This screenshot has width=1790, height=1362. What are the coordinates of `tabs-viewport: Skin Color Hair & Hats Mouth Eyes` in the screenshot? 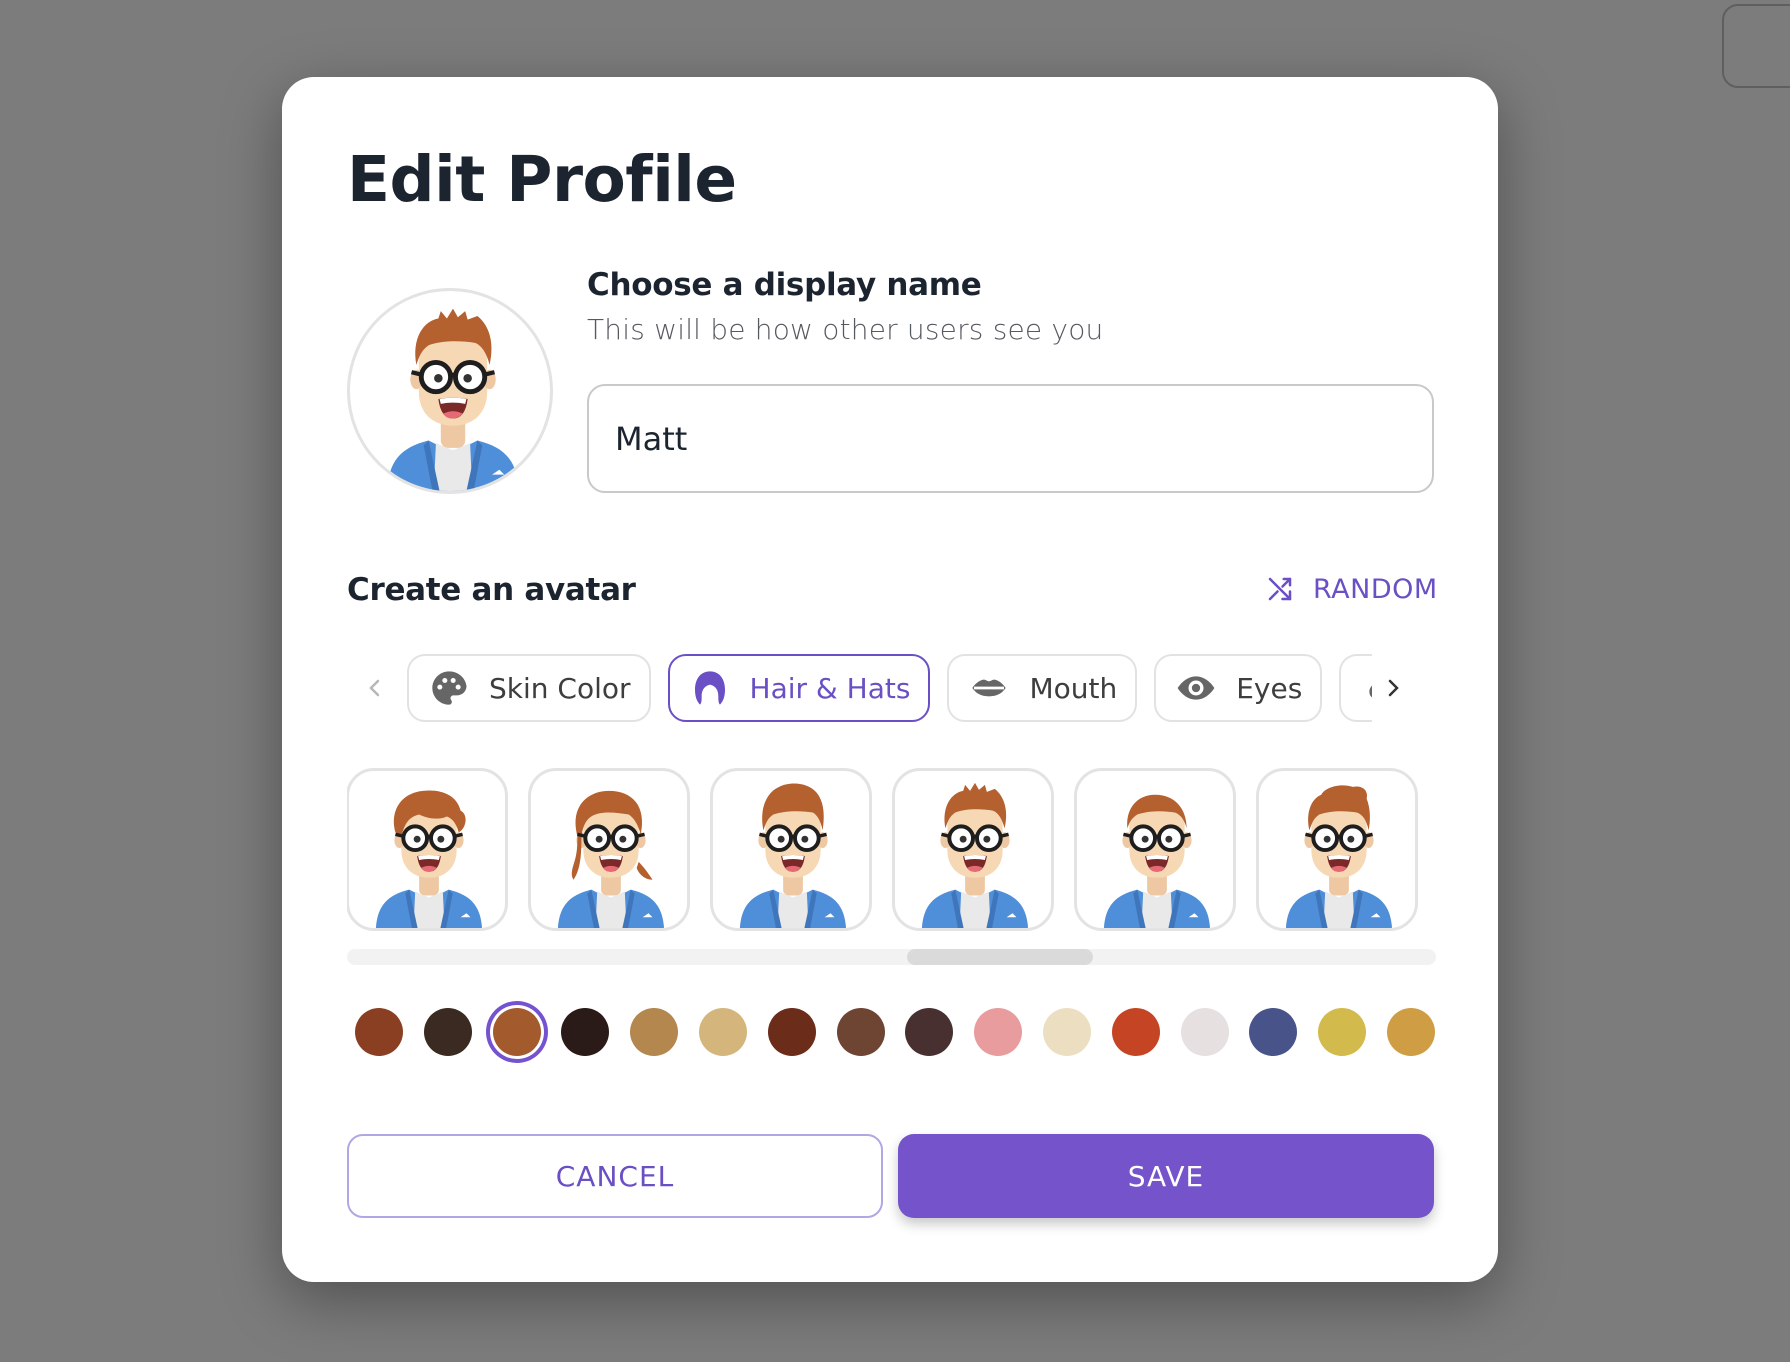 It's located at (889, 688).